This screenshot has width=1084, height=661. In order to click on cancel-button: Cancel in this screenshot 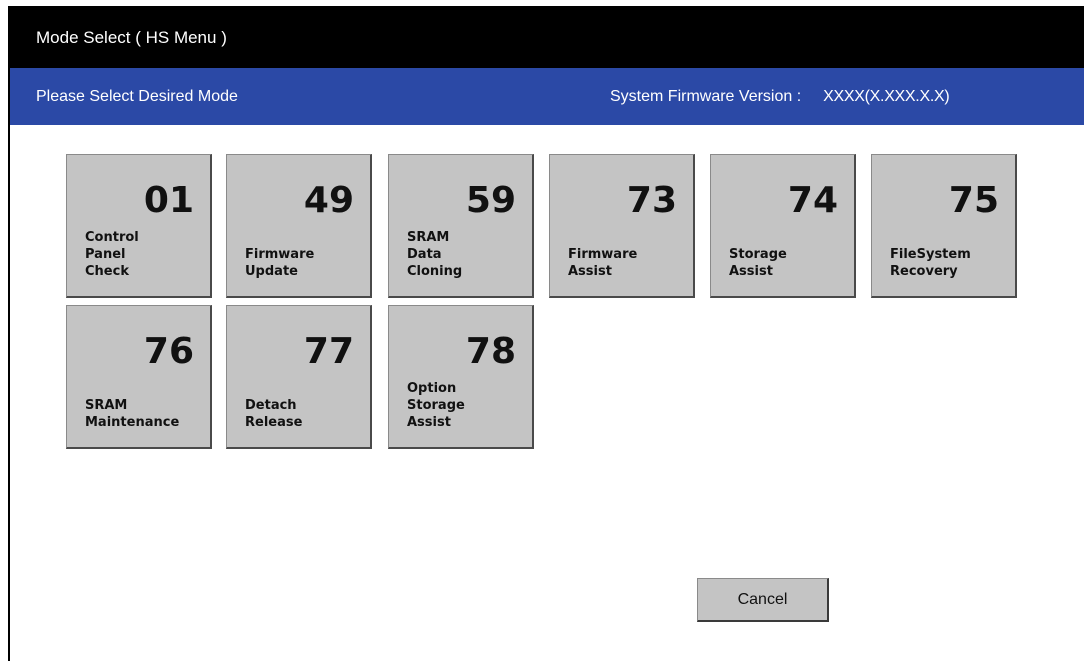, I will do `click(763, 600)`.